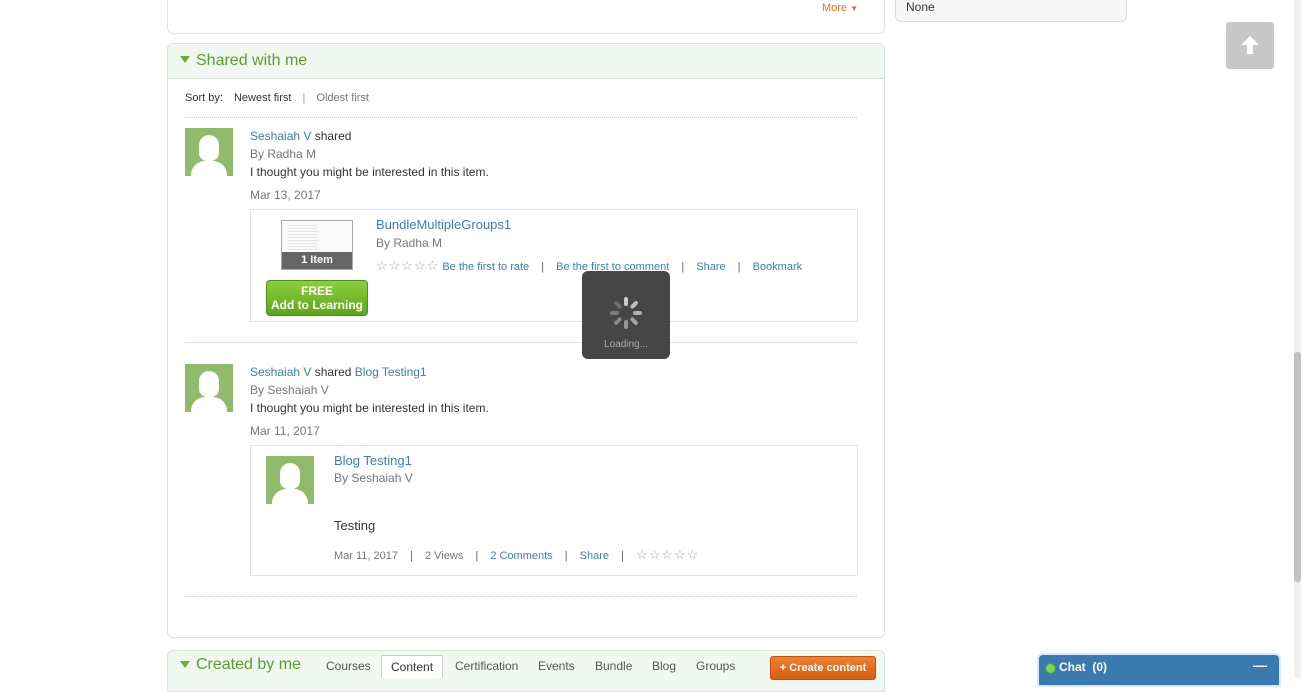 This screenshot has width=1301, height=692. Describe the element at coordinates (248, 664) in the screenshot. I see `created-panel-title: Created by me` at that location.